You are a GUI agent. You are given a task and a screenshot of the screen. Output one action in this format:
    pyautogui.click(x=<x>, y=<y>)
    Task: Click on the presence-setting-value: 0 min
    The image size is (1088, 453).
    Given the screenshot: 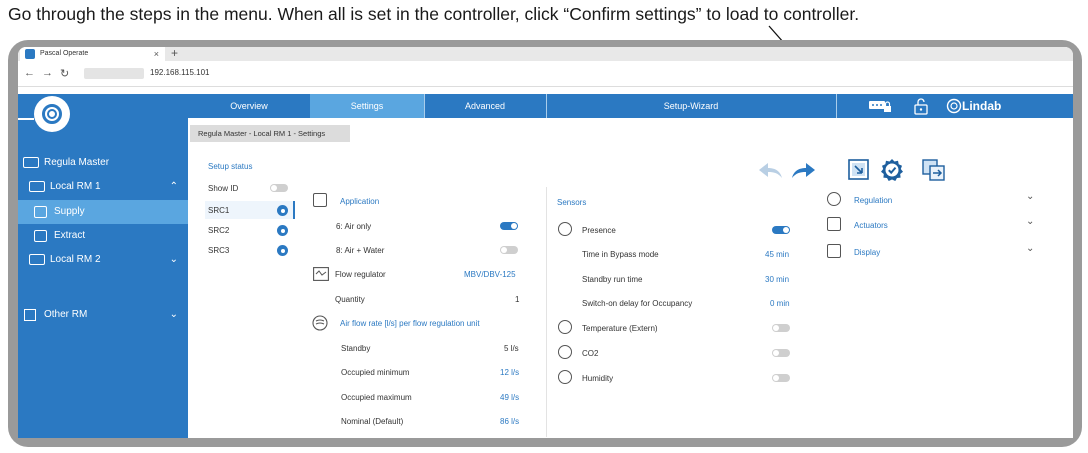 What is the action you would take?
    pyautogui.click(x=780, y=303)
    